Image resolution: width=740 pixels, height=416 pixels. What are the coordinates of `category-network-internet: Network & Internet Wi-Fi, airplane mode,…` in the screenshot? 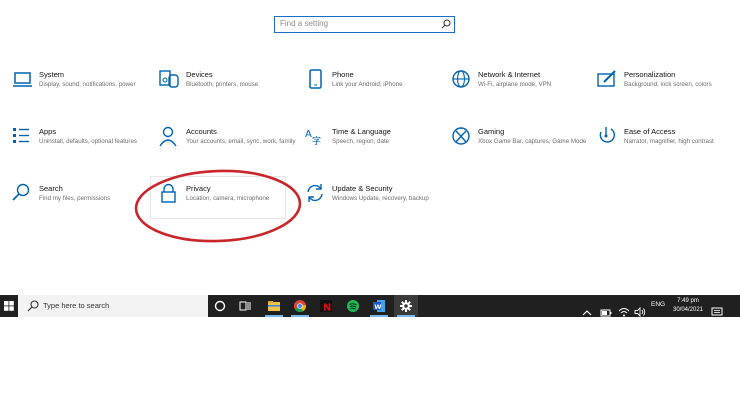 It's located at (521, 93).